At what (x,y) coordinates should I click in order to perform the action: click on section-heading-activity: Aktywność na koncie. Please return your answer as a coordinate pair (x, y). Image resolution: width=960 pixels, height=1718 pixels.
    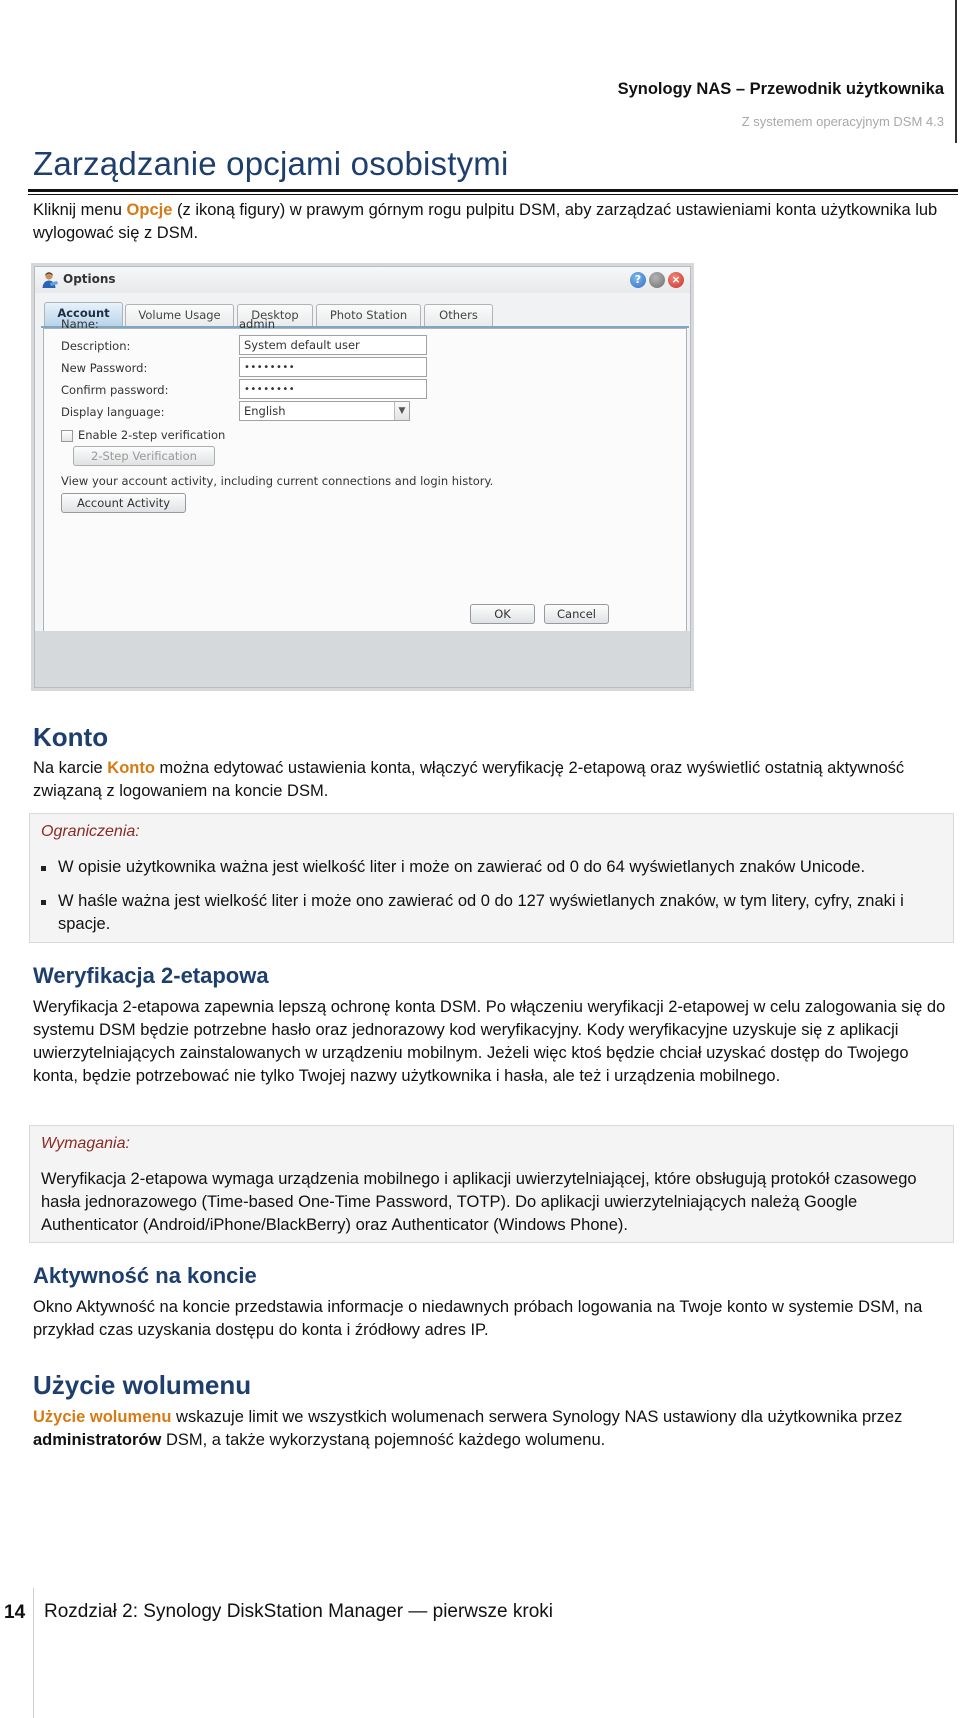
    Looking at the image, I should click on (145, 1275).